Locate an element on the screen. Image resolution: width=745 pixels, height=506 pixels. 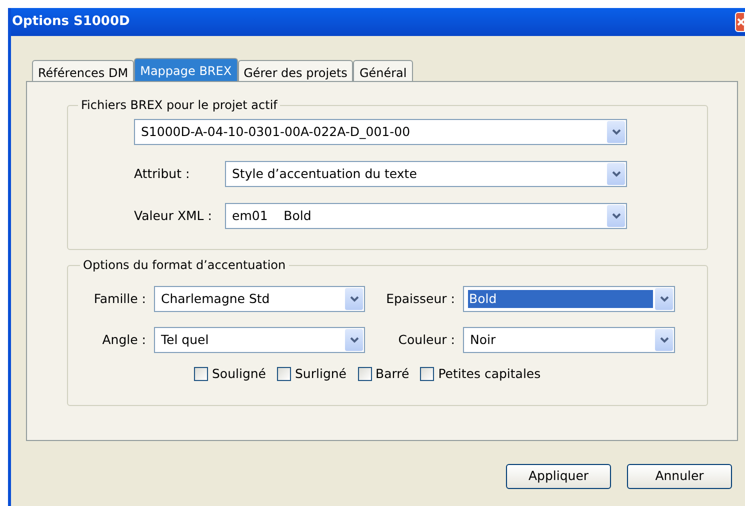
field-label: Angle : is located at coordinates (124, 339).